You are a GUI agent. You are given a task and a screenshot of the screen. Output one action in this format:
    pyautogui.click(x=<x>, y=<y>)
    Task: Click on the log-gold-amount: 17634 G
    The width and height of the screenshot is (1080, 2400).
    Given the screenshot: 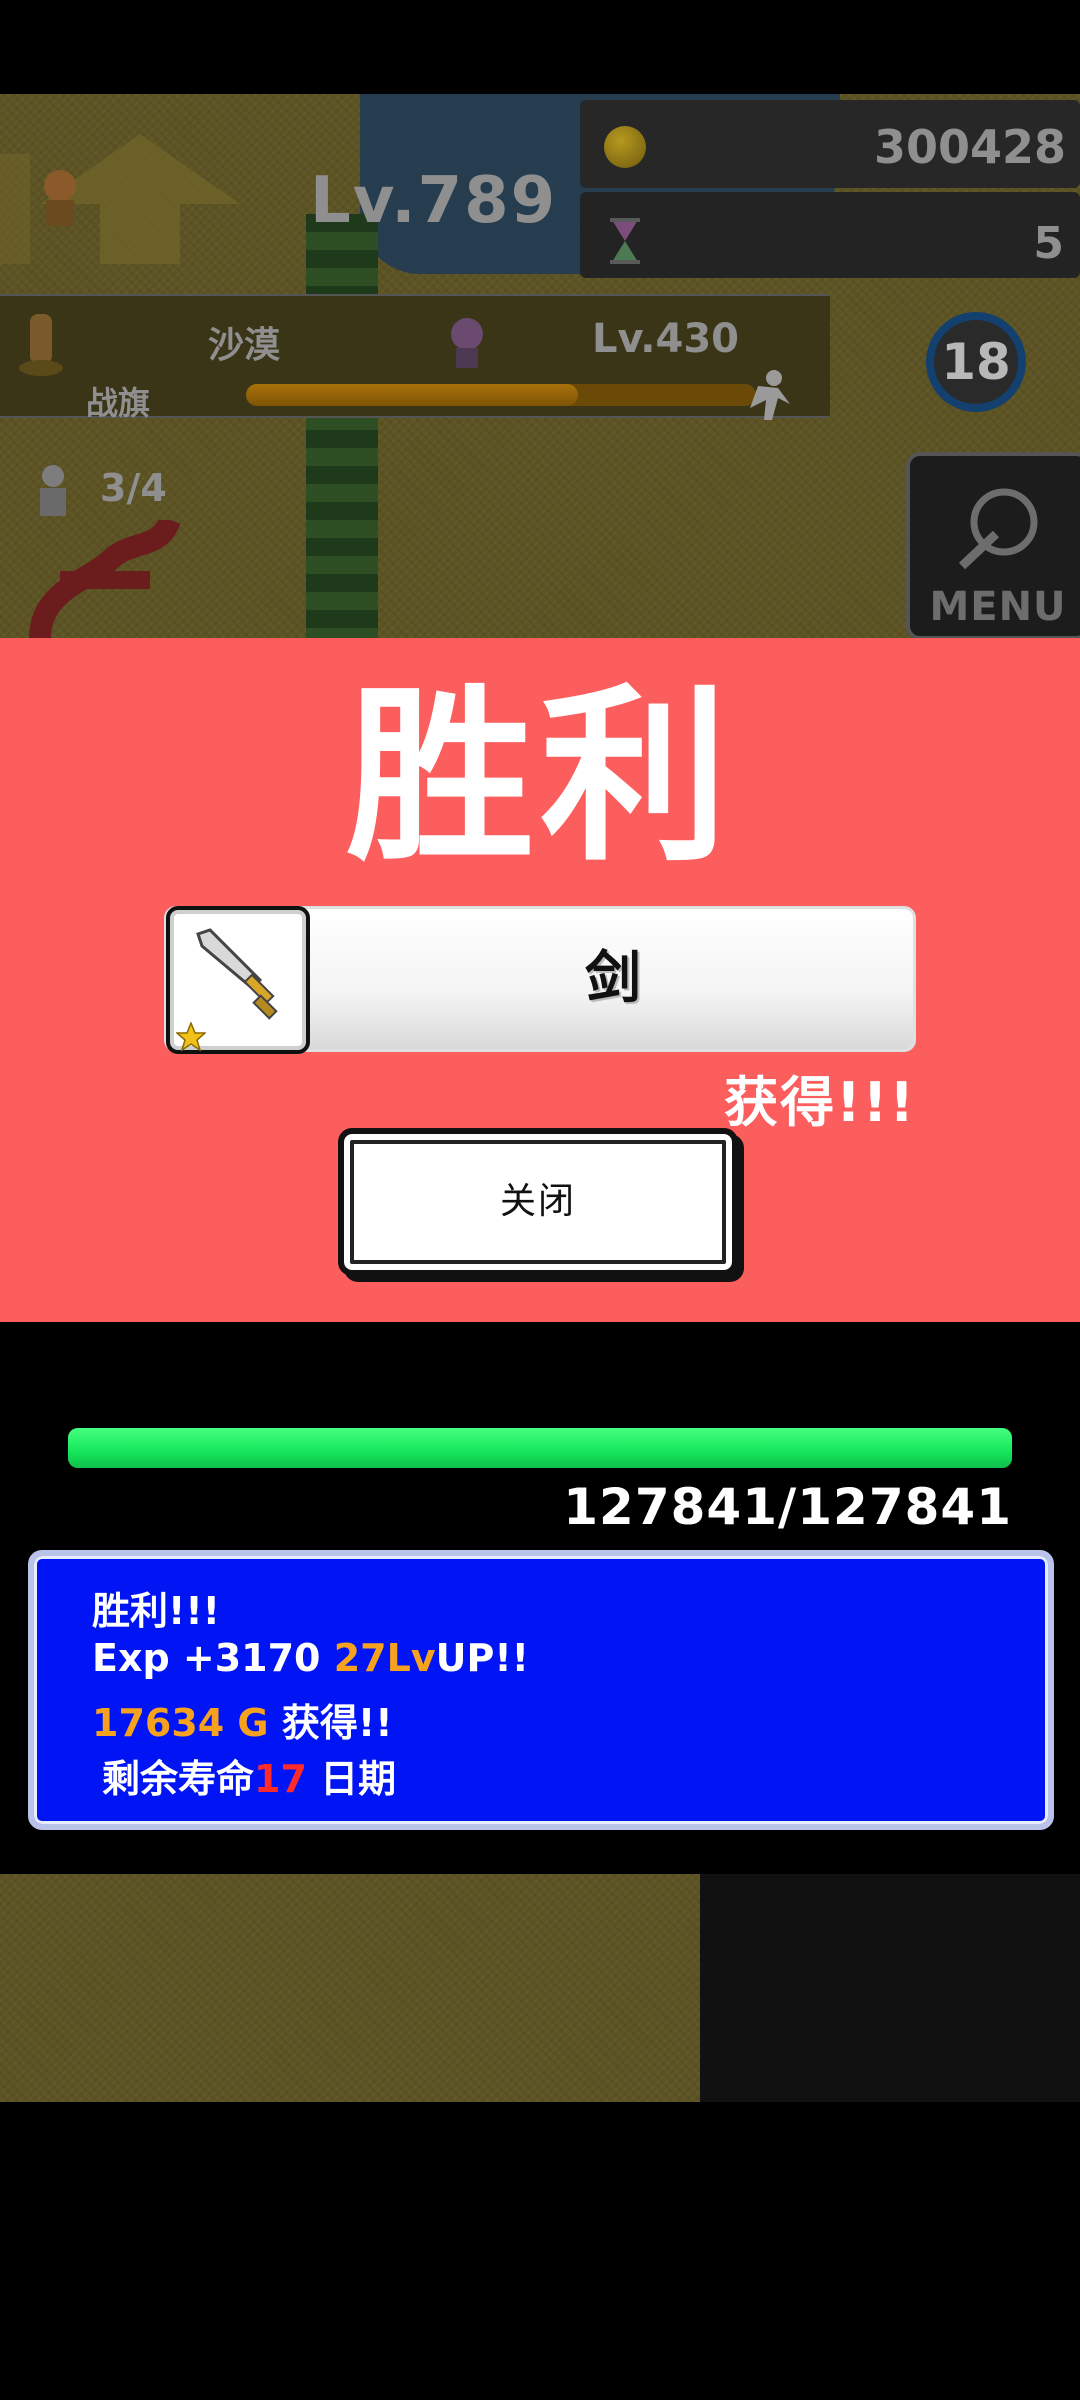 What is the action you would take?
    pyautogui.click(x=187, y=1723)
    